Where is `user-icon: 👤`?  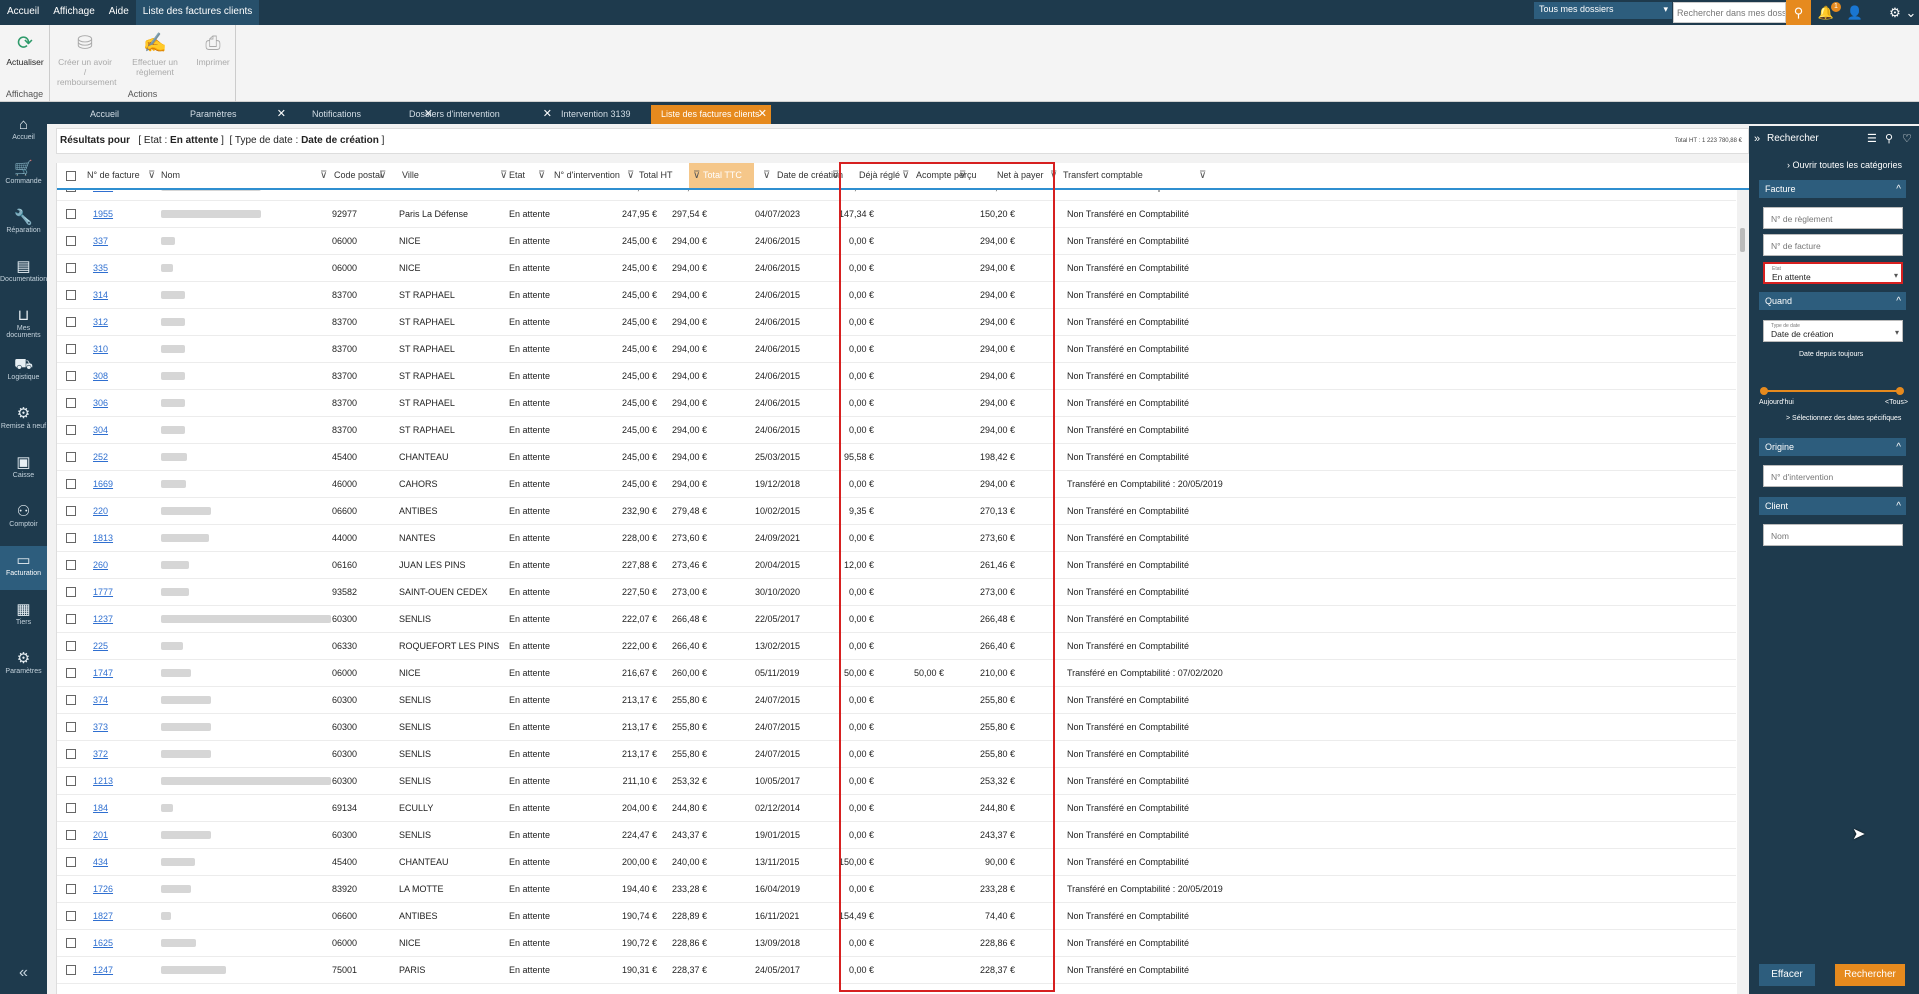 user-icon: 👤 is located at coordinates (1855, 12).